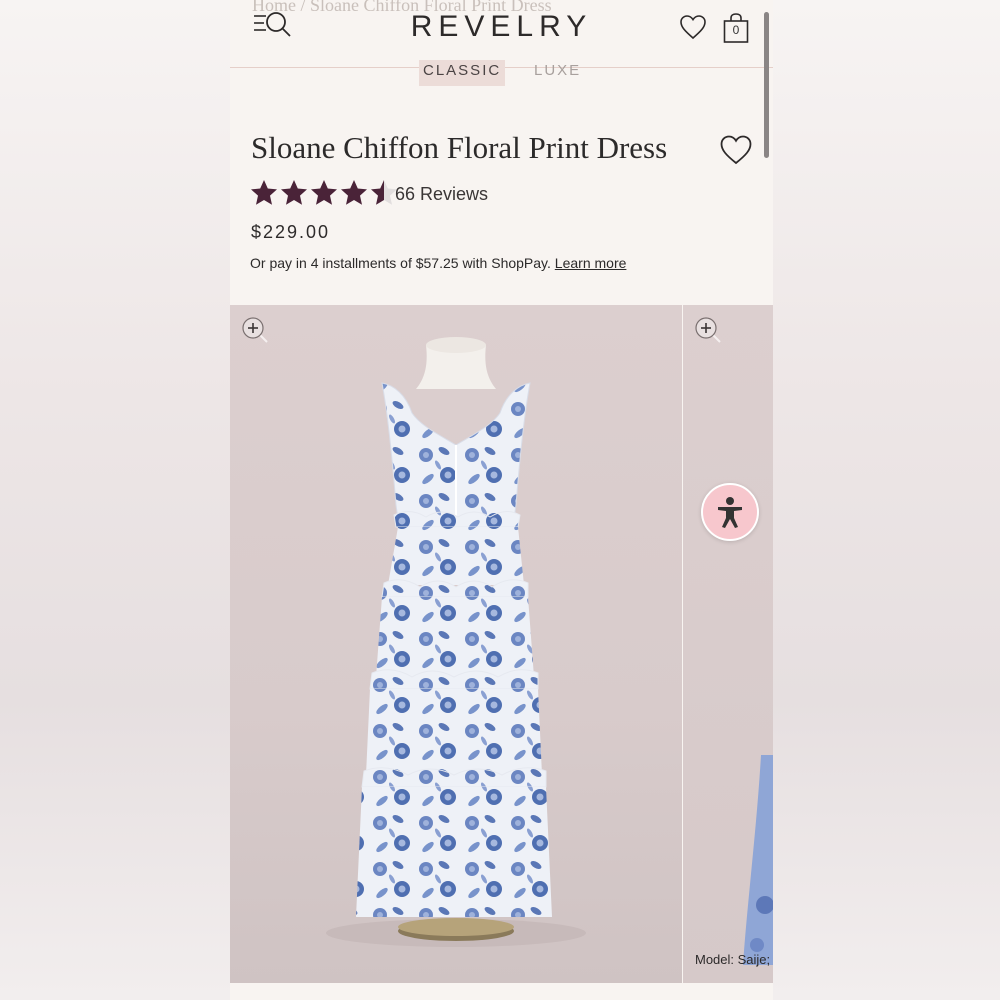  I want to click on product-price: $229.00, so click(291, 232).